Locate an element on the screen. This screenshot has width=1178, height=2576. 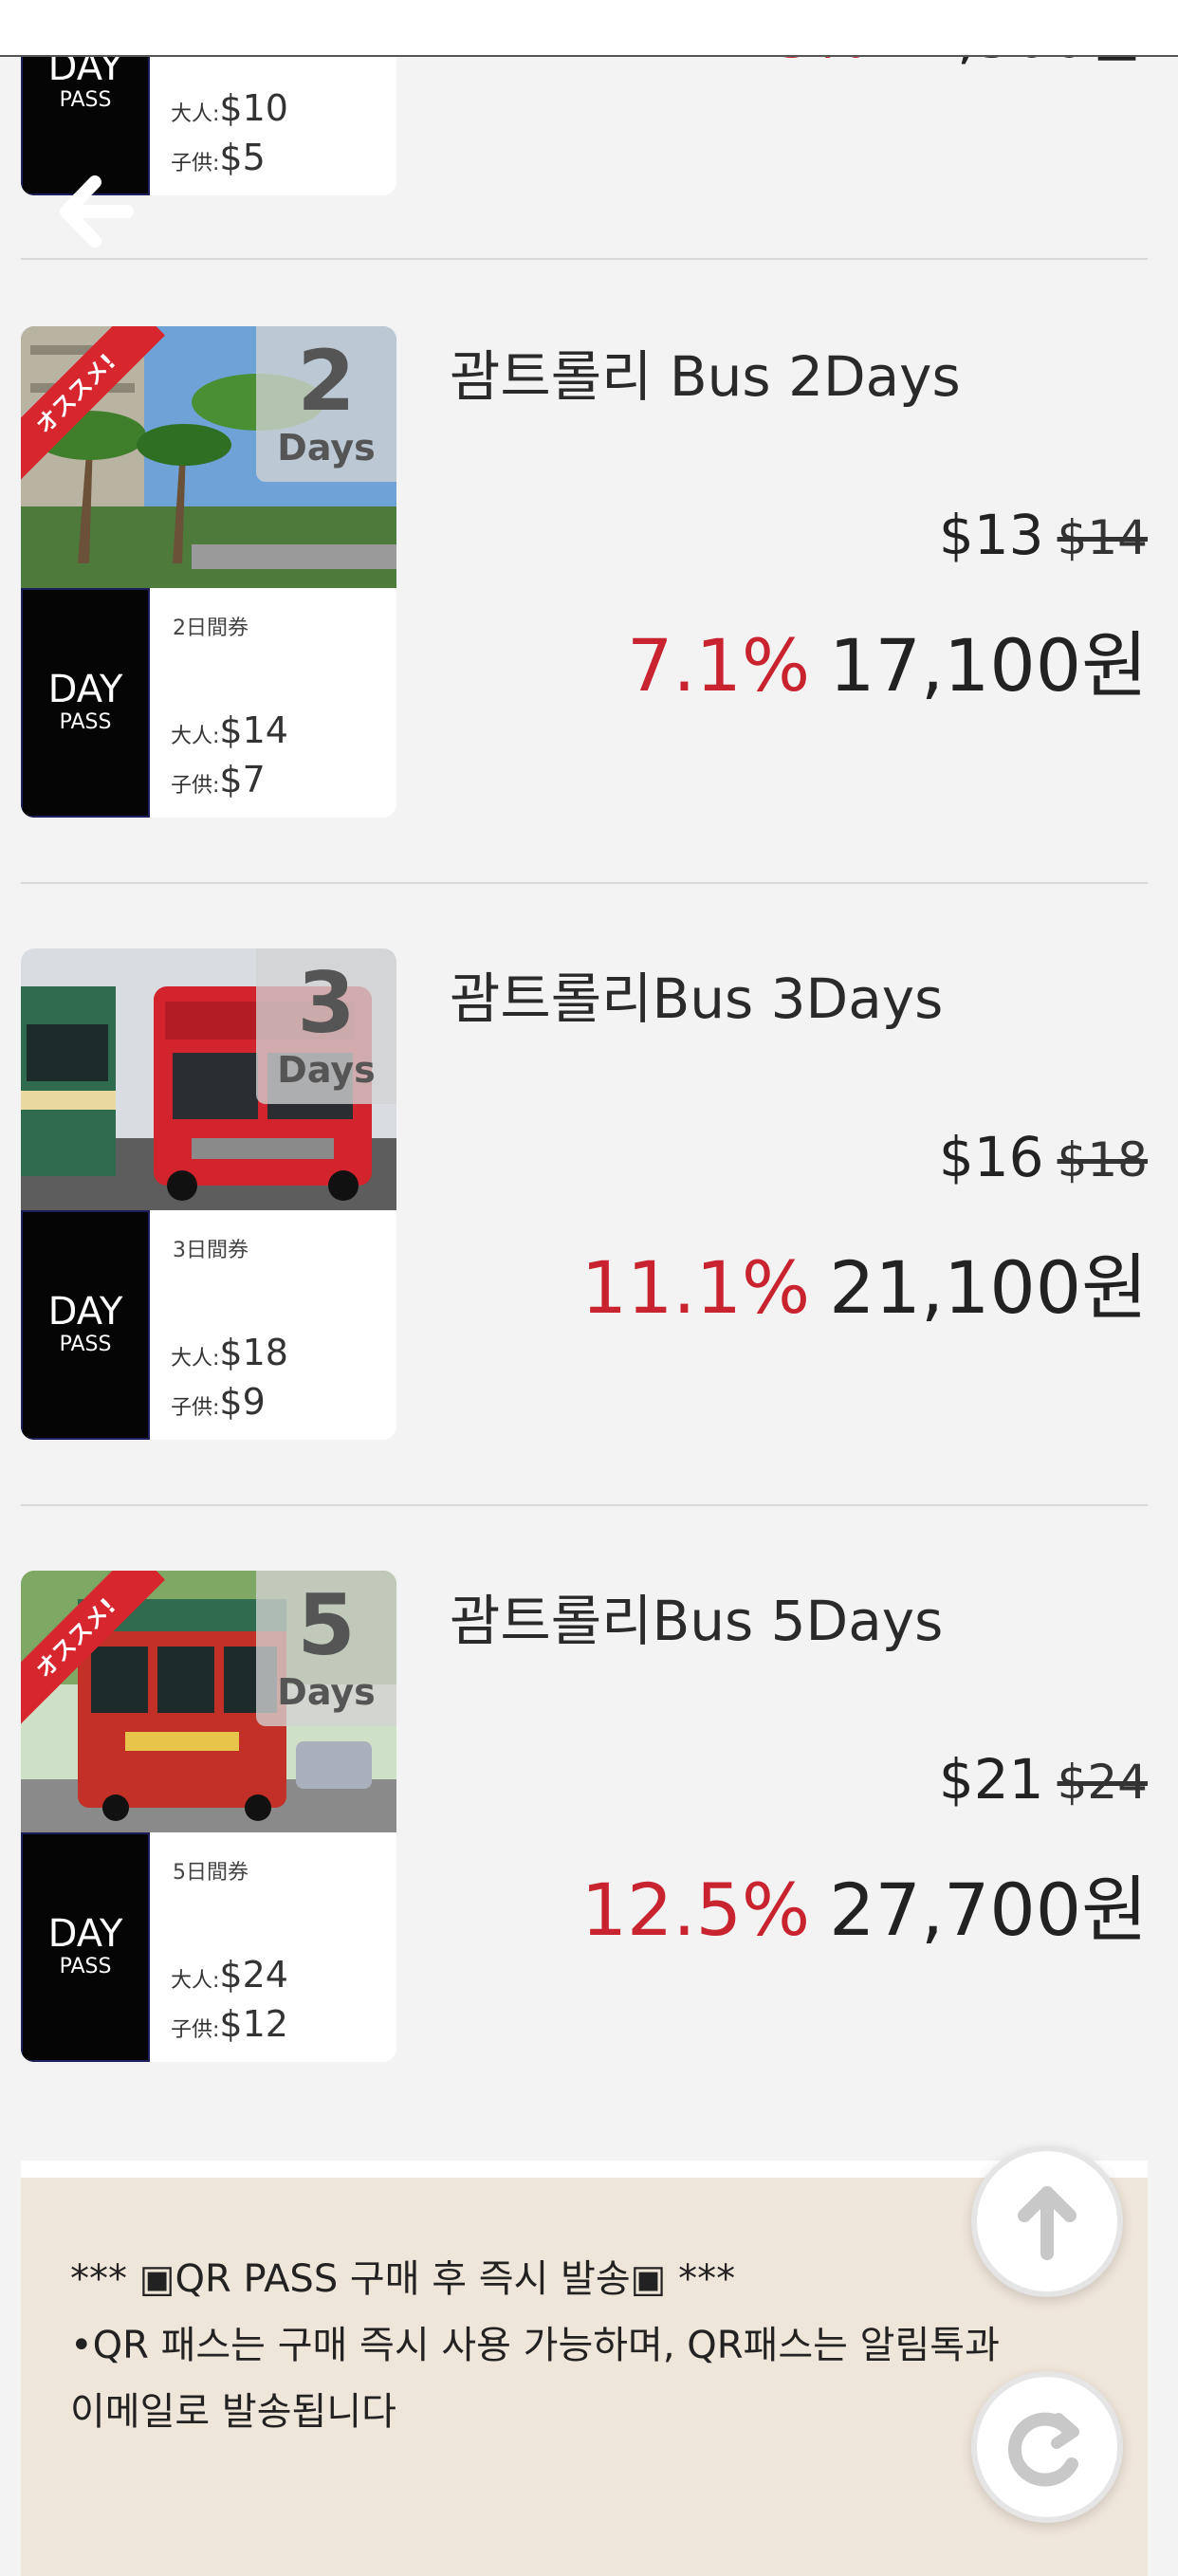
days-number: 2 is located at coordinates (326, 381).